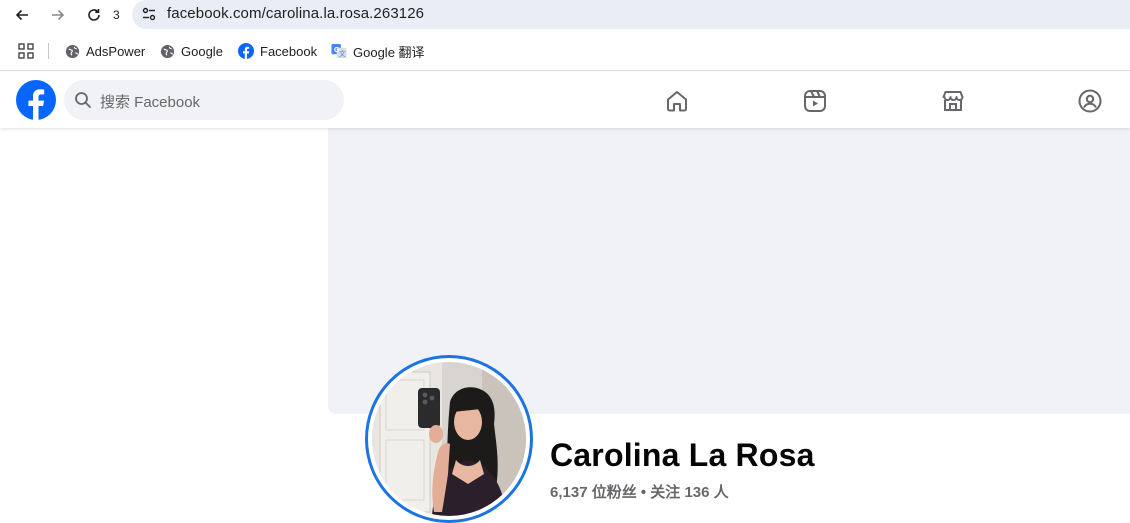  I want to click on bookmark-google: Google, so click(191, 51).